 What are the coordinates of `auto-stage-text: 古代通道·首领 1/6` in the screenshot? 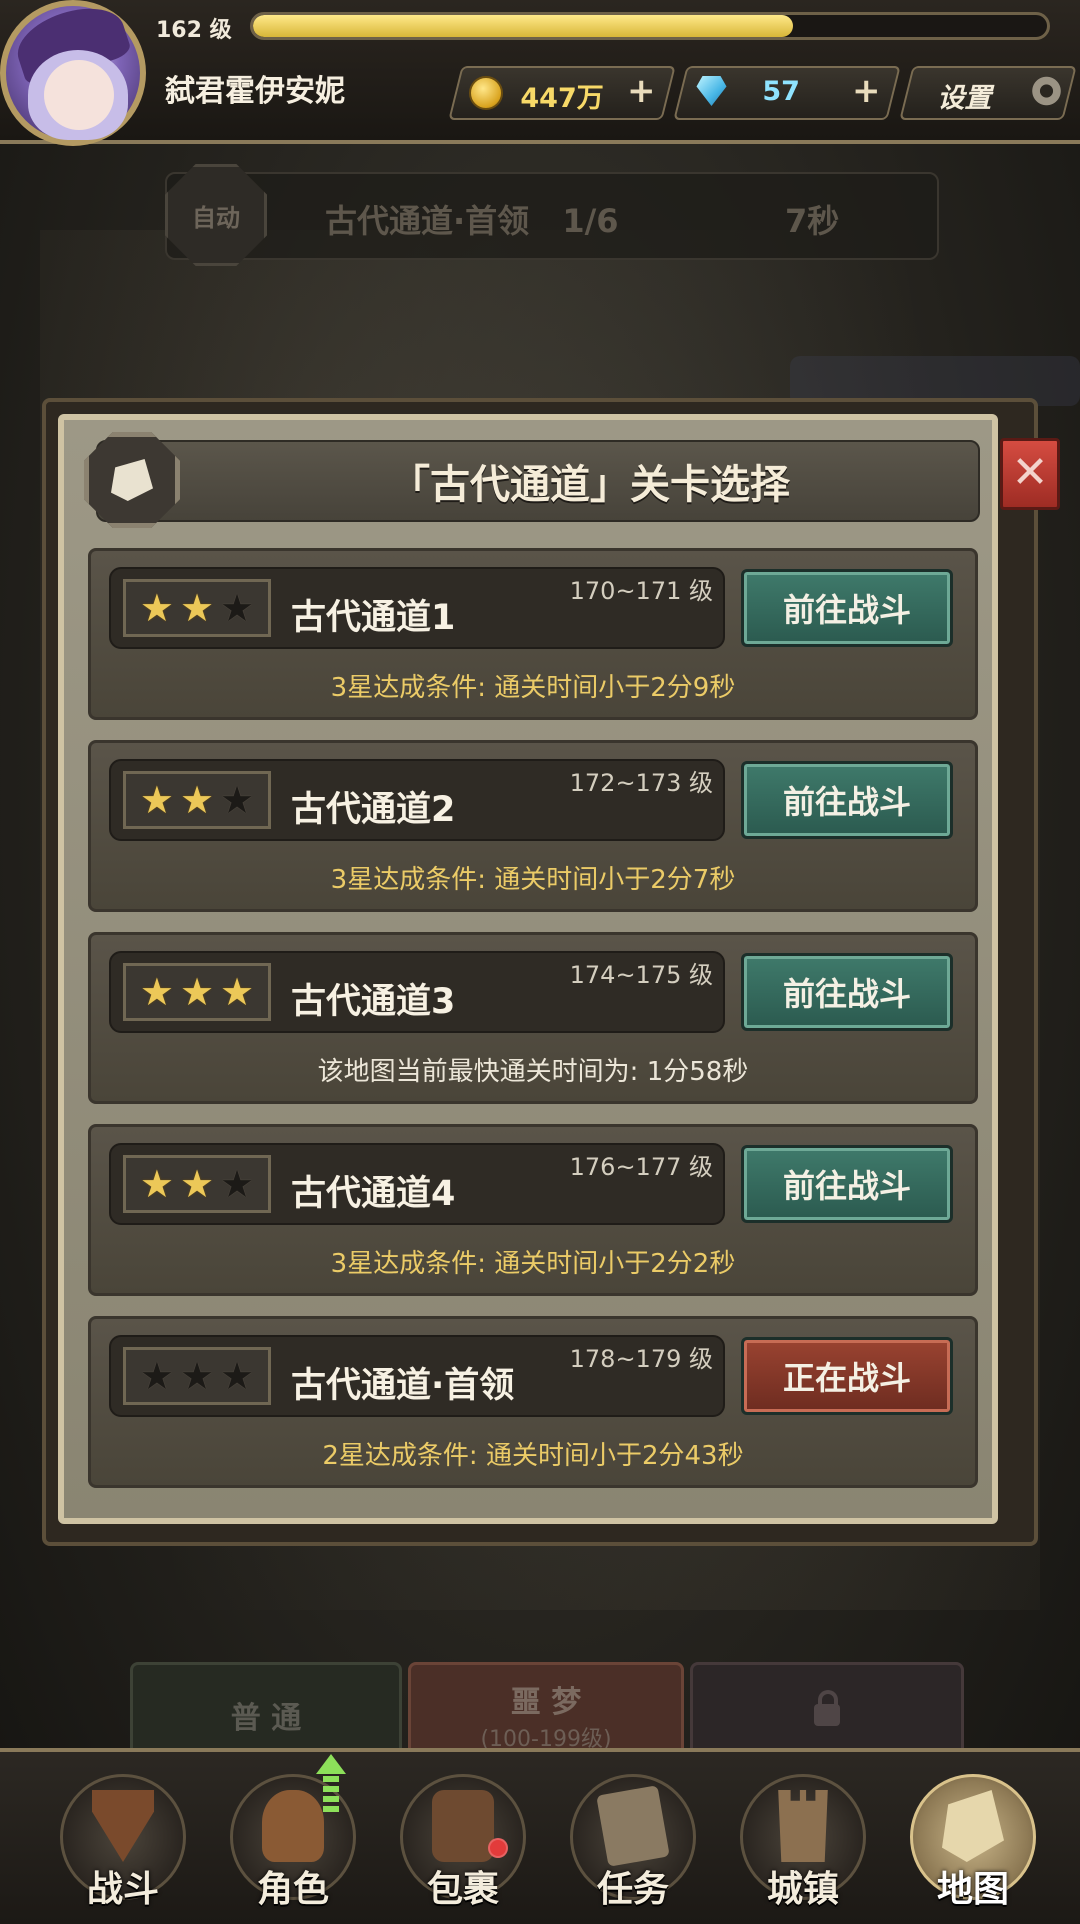 It's located at (472, 219).